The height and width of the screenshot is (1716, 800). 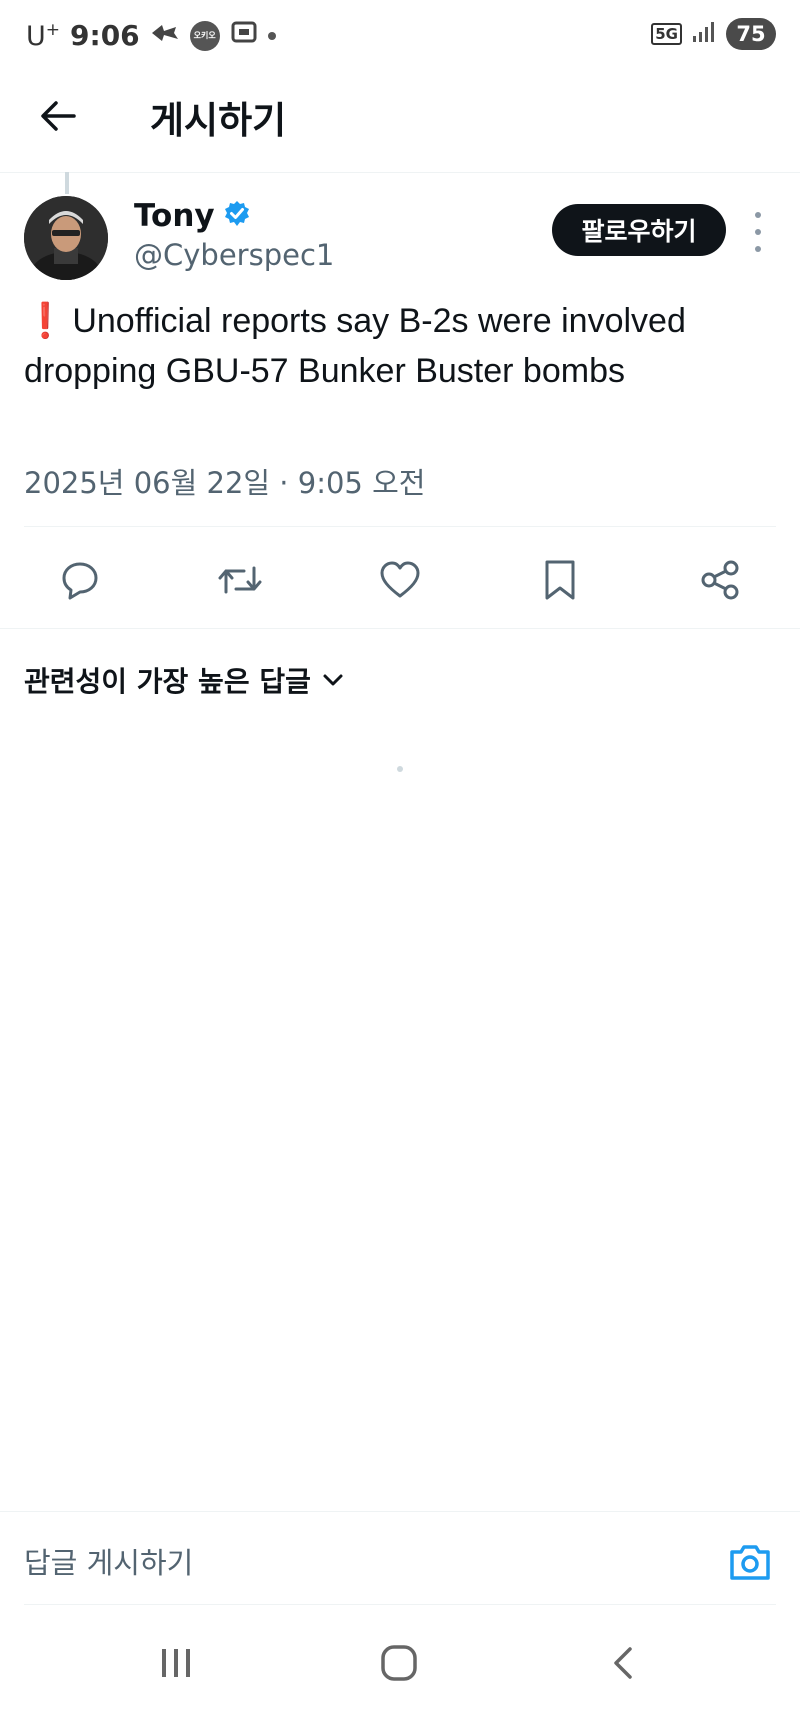 I want to click on recent-apps-button, so click(x=176, y=1663).